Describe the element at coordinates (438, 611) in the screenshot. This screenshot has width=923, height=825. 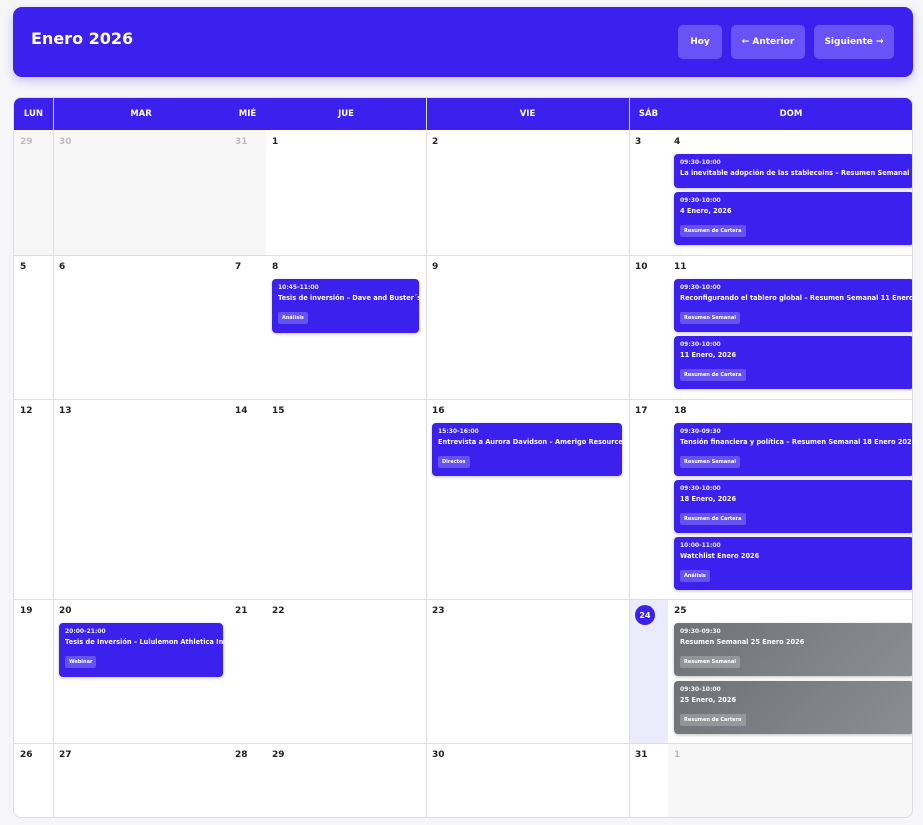
I see `day-number: 23` at that location.